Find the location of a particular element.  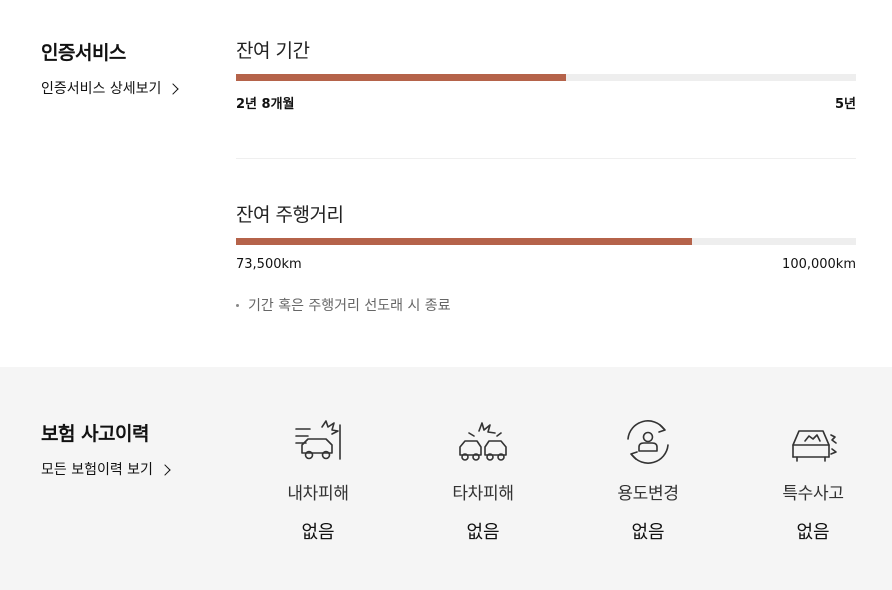

remaining-period-bar is located at coordinates (546, 77).